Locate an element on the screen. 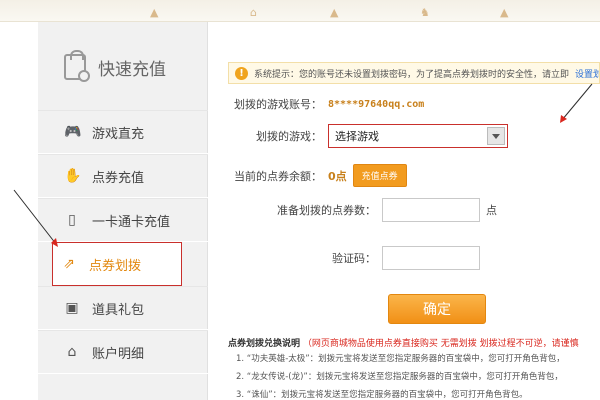  arrow-to-transfer is located at coordinates (35, 217).